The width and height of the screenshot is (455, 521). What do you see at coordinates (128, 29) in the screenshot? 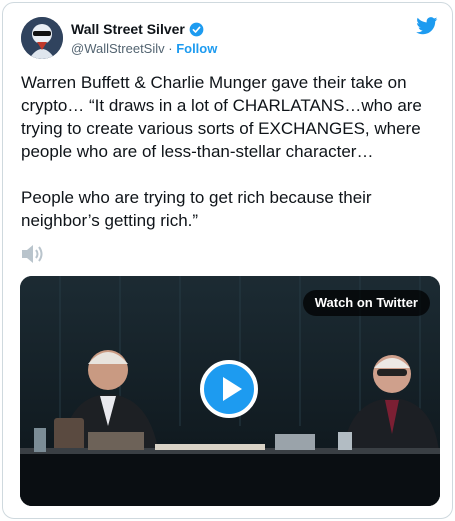
I see `author-display-name: Wall Street Silver` at bounding box center [128, 29].